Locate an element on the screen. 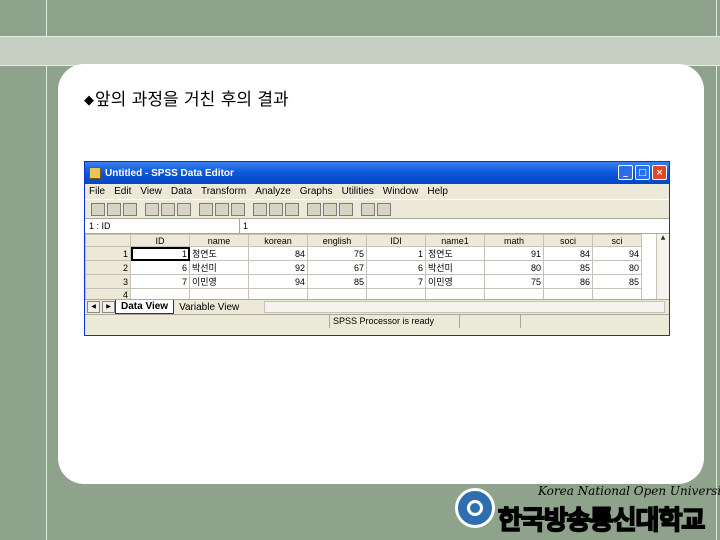 The image size is (720, 540). scroll-up-icon: ▲ is located at coordinates (663, 239).